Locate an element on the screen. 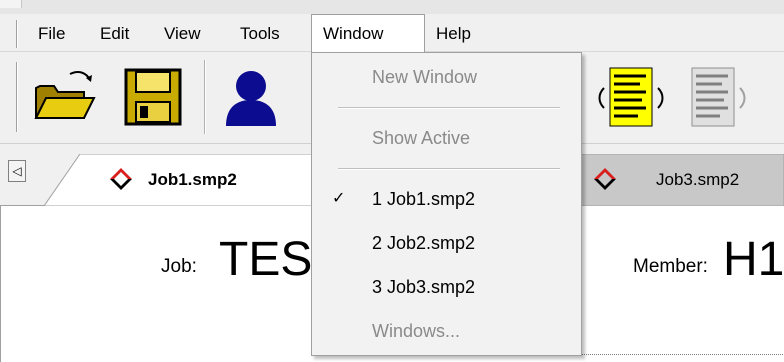 The width and height of the screenshot is (784, 362). open-button is located at coordinates (65, 97).